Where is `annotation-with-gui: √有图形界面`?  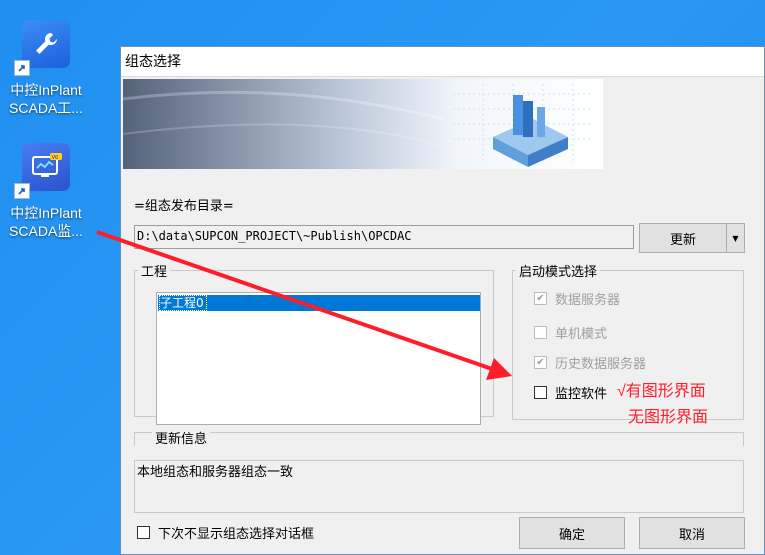 annotation-with-gui: √有图形界面 is located at coordinates (661, 391).